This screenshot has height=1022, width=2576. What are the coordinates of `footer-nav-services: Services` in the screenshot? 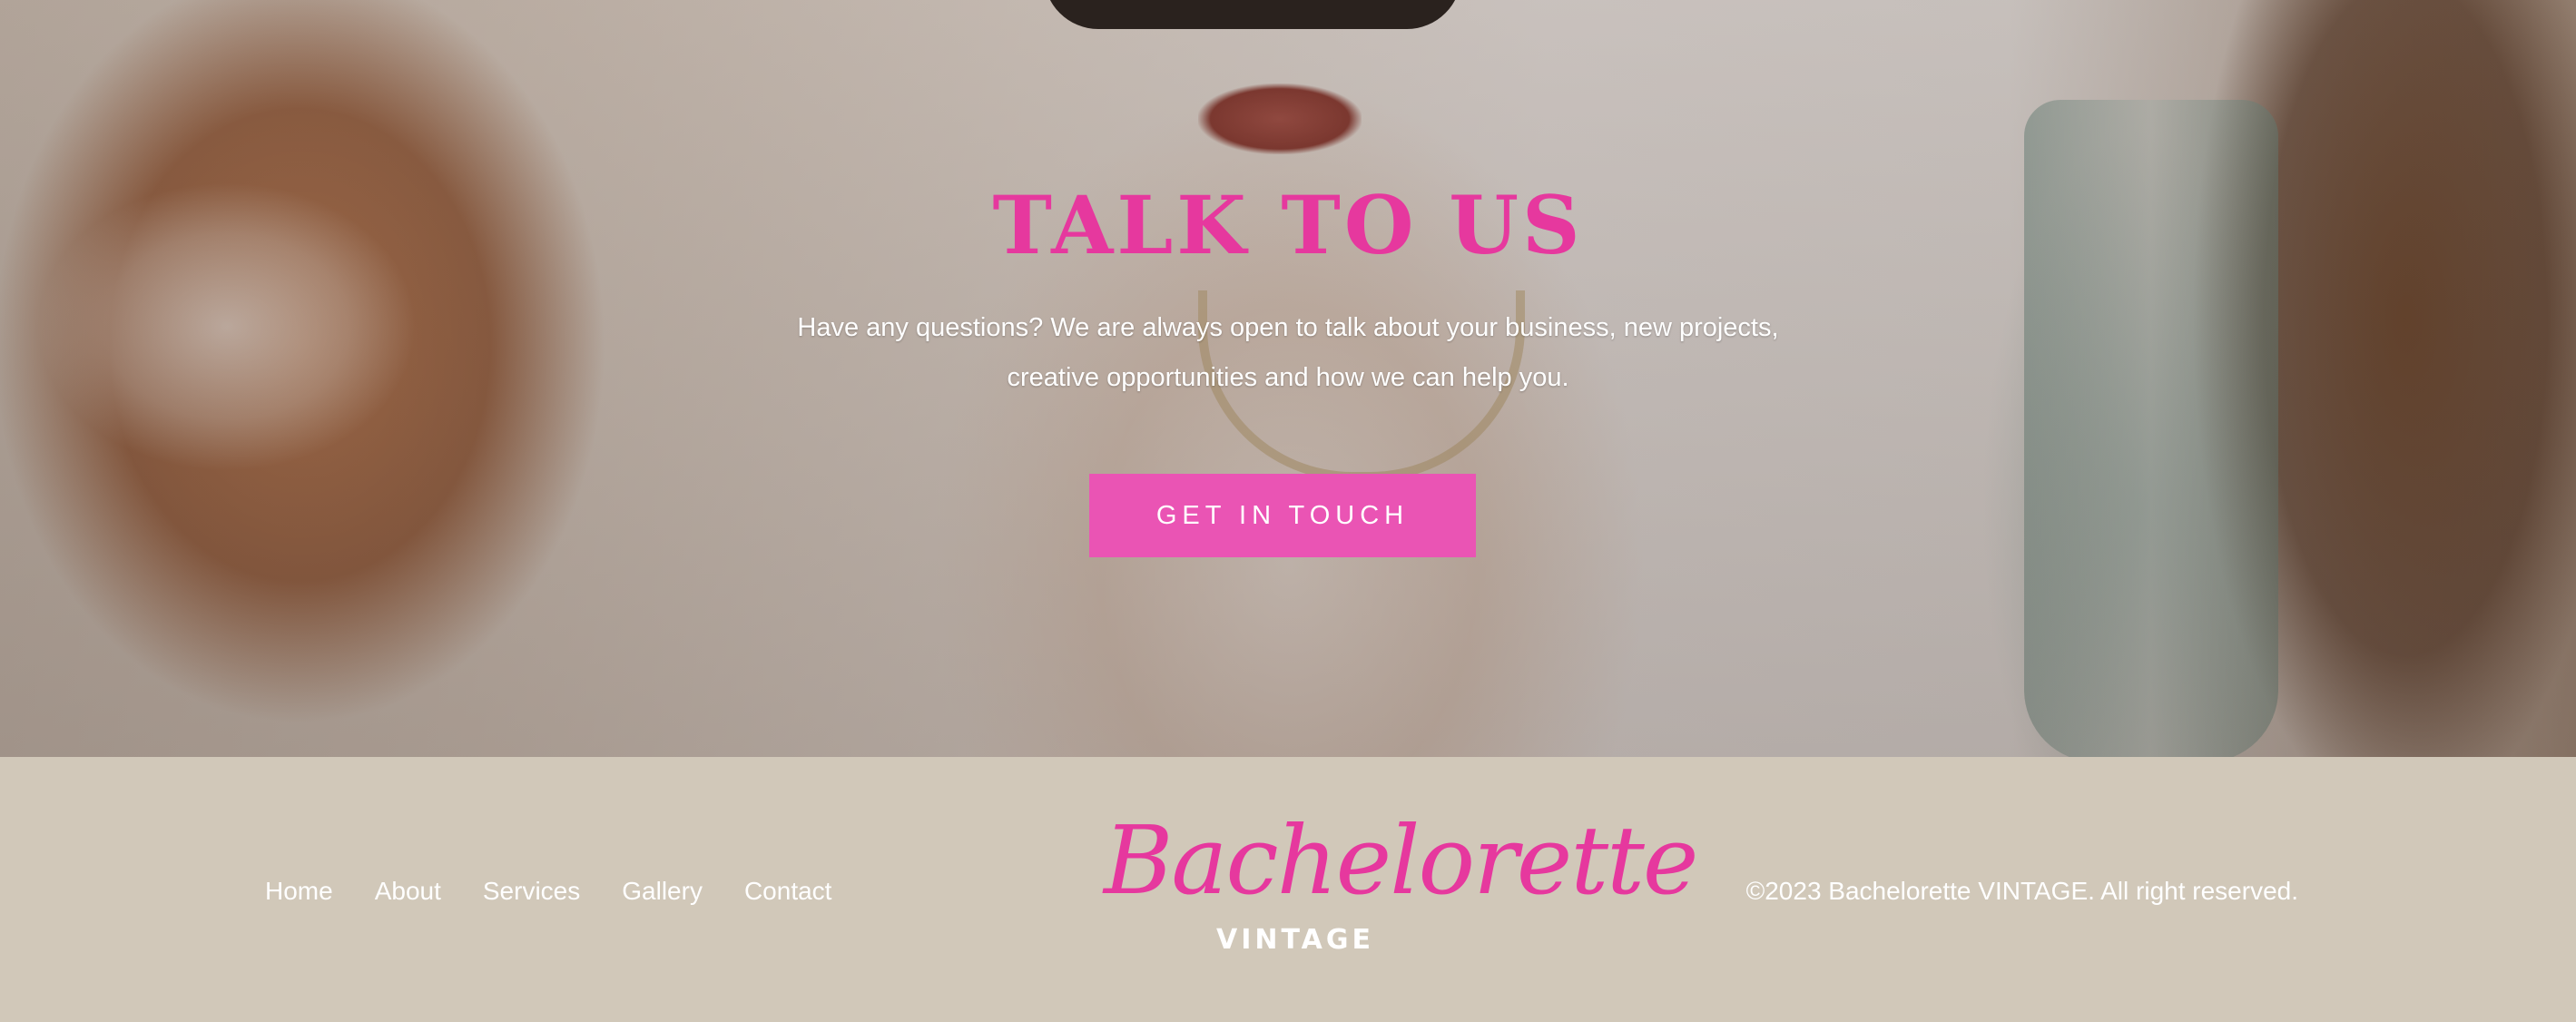 It's located at (531, 891).